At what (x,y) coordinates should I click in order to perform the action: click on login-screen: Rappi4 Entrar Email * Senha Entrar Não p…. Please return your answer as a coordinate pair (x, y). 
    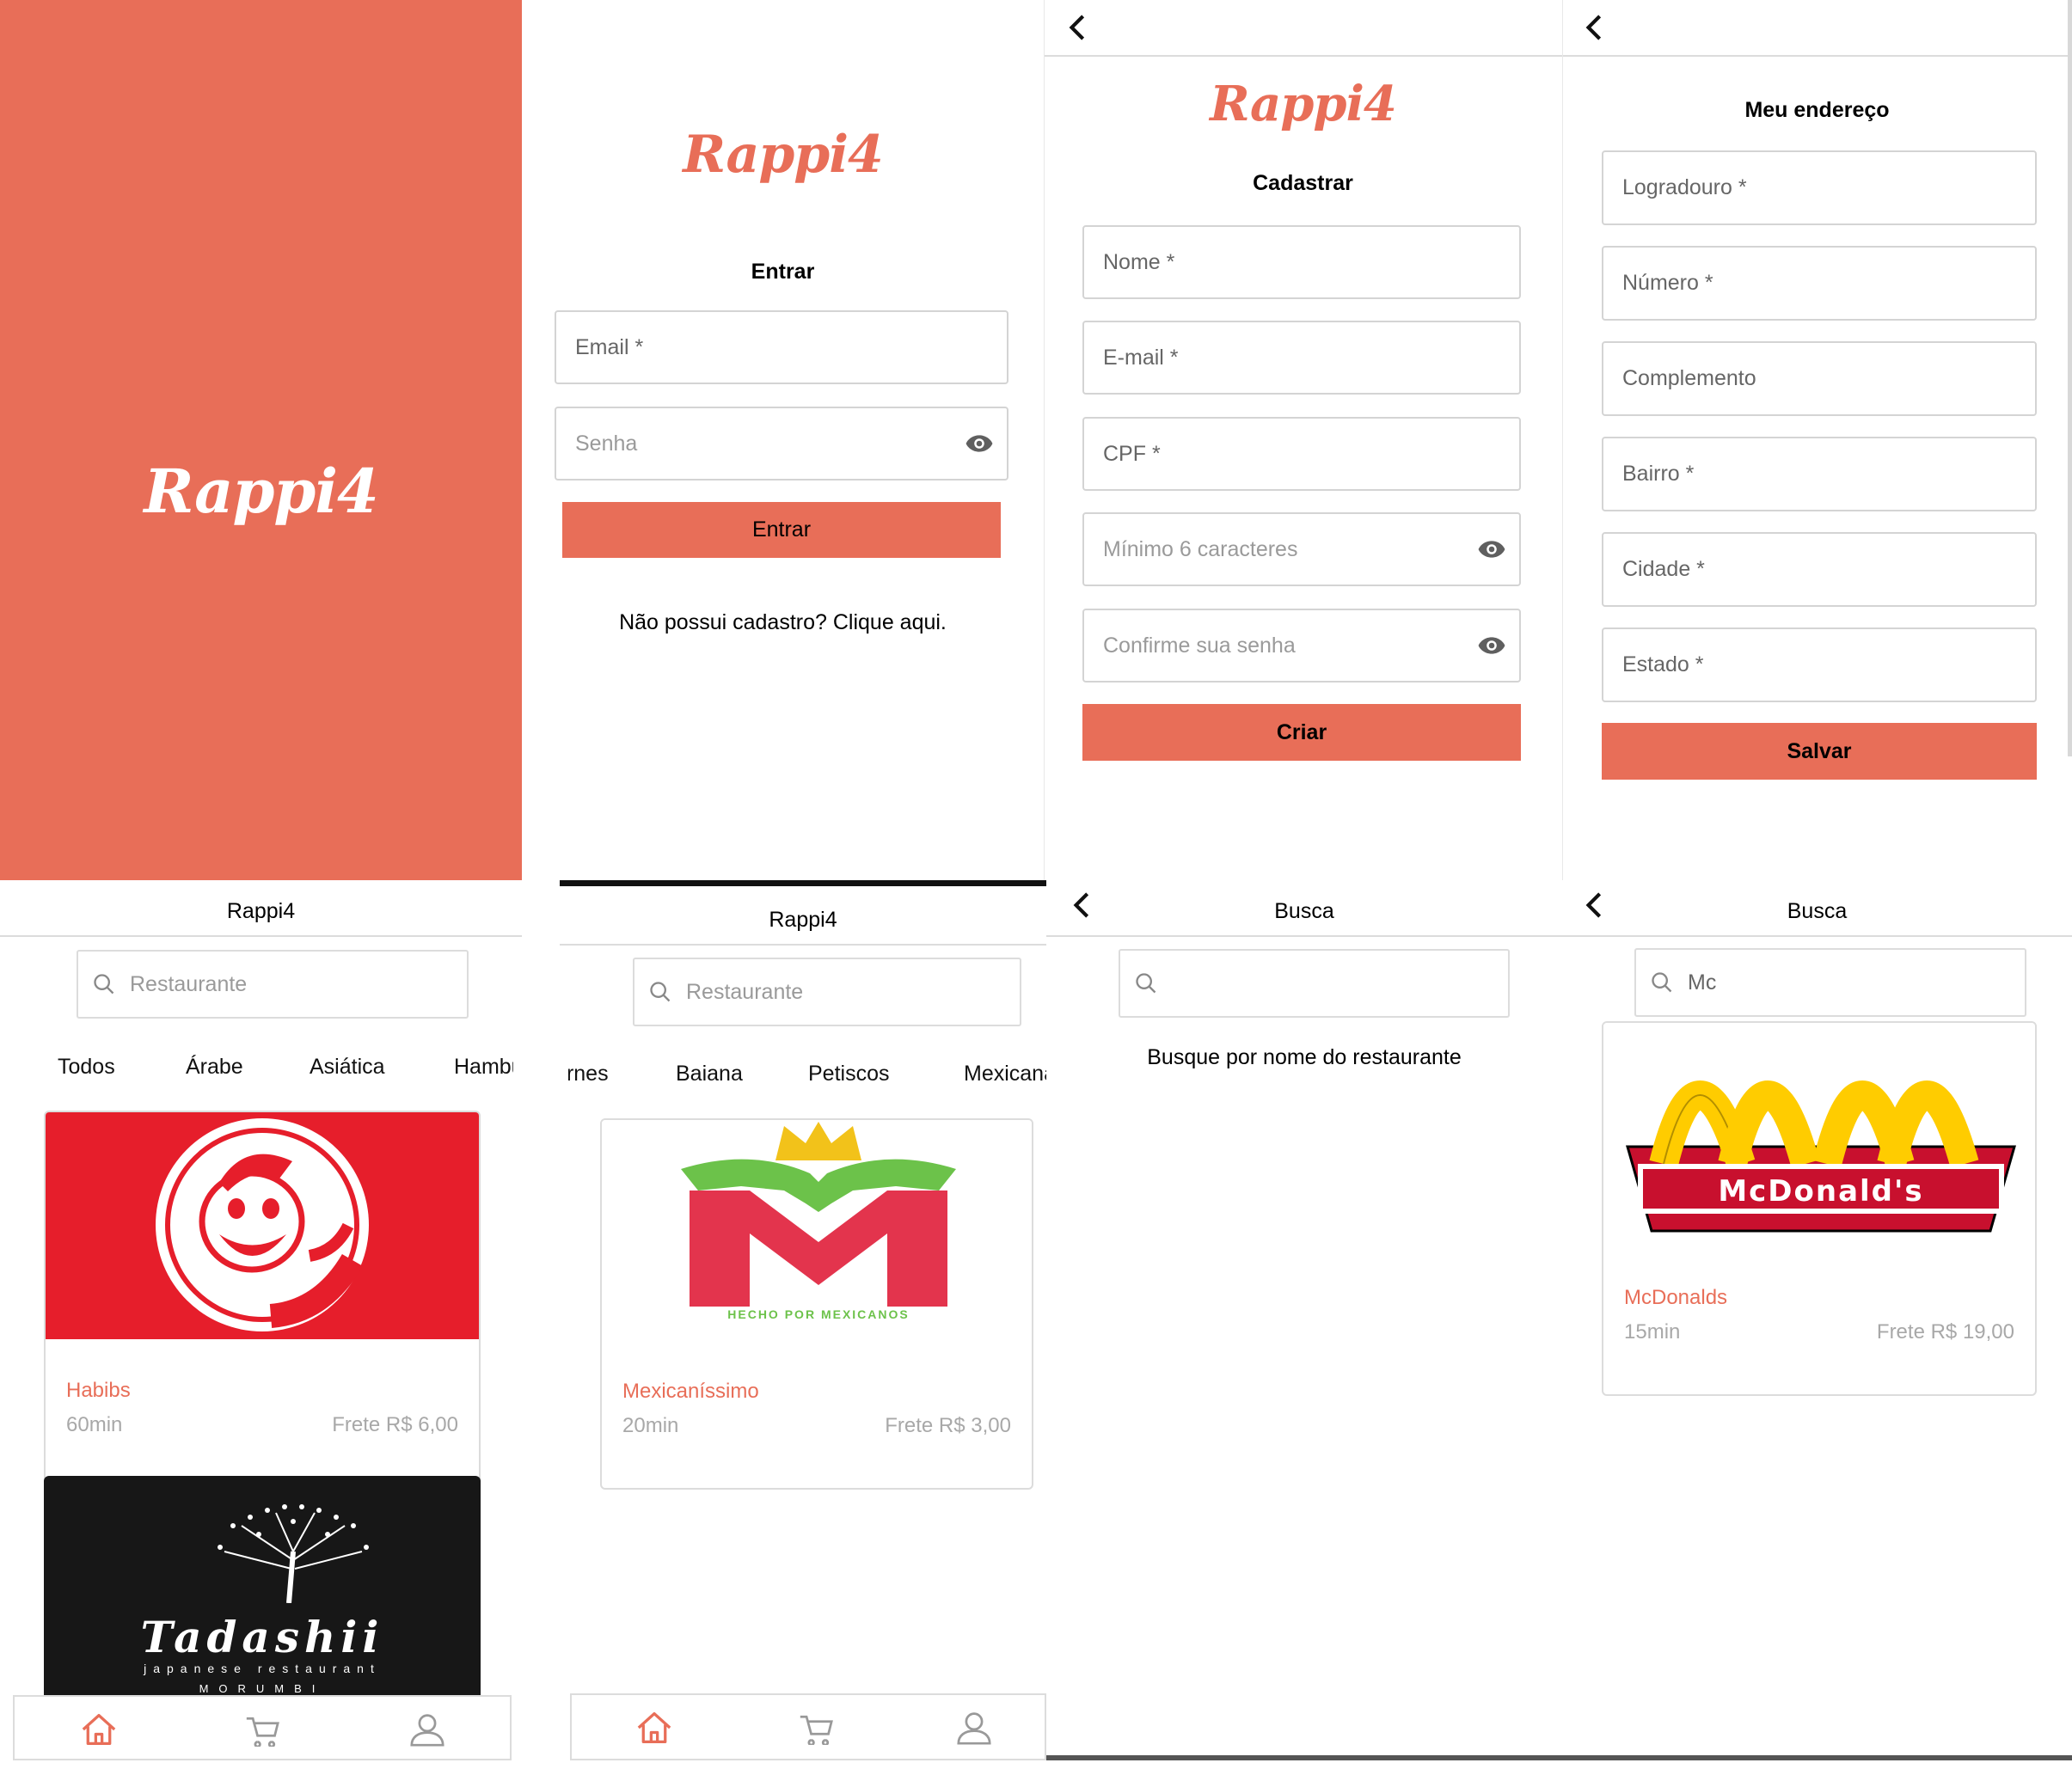
    Looking at the image, I should click on (783, 440).